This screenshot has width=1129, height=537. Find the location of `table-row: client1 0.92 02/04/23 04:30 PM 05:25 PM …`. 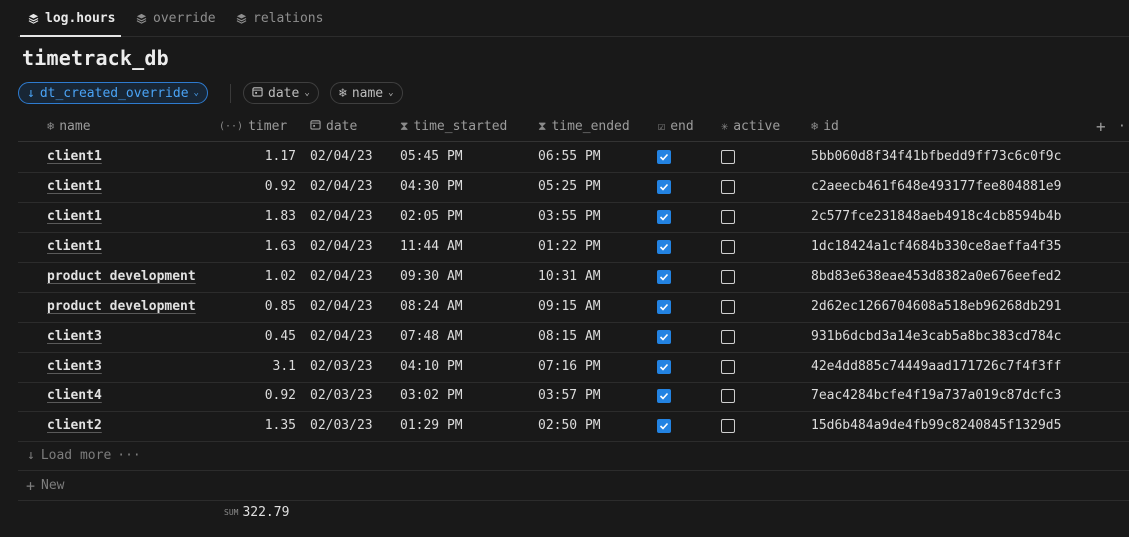

table-row: client1 0.92 02/04/23 04:30 PM 05:25 PM … is located at coordinates (573, 187).